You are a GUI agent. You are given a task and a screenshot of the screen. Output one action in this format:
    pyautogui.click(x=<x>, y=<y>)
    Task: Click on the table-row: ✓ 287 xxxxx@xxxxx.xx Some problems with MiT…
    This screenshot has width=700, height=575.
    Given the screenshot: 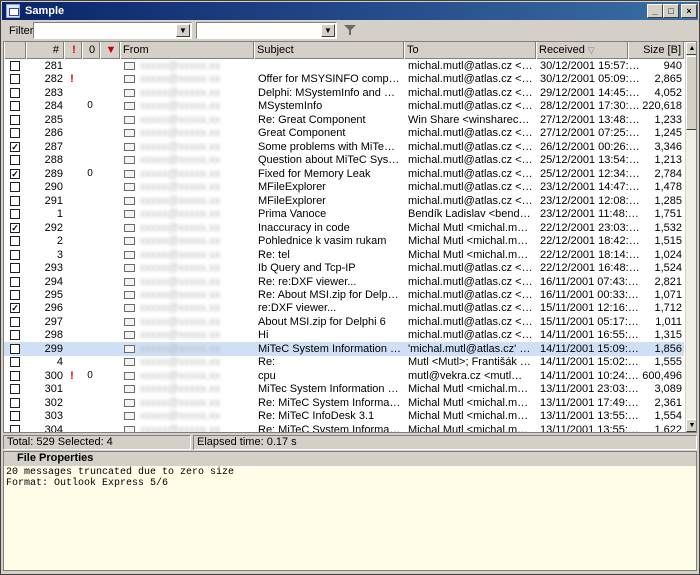 What is the action you would take?
    pyautogui.click(x=344, y=147)
    